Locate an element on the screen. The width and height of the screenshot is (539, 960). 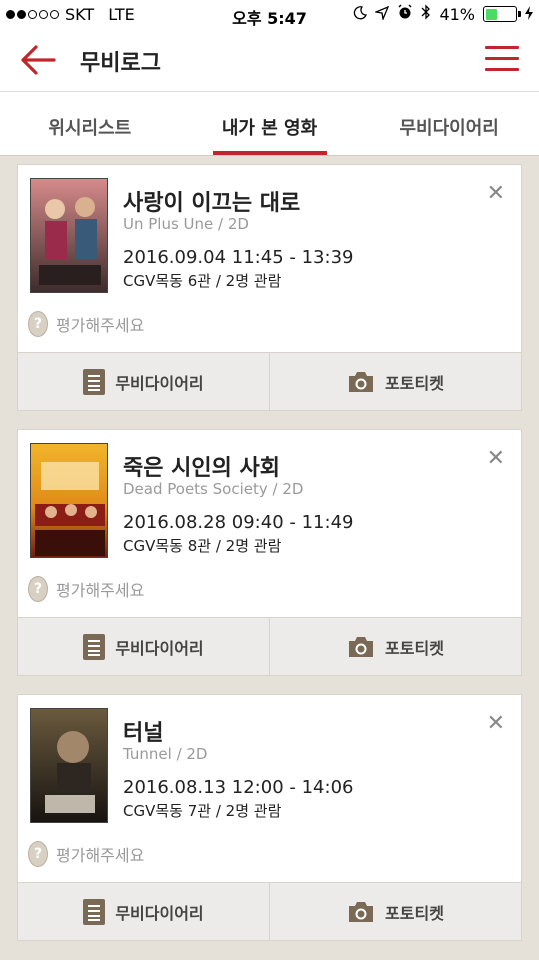
status-bar: SKT LTE 오후 5:47 41% is located at coordinates (269, 15).